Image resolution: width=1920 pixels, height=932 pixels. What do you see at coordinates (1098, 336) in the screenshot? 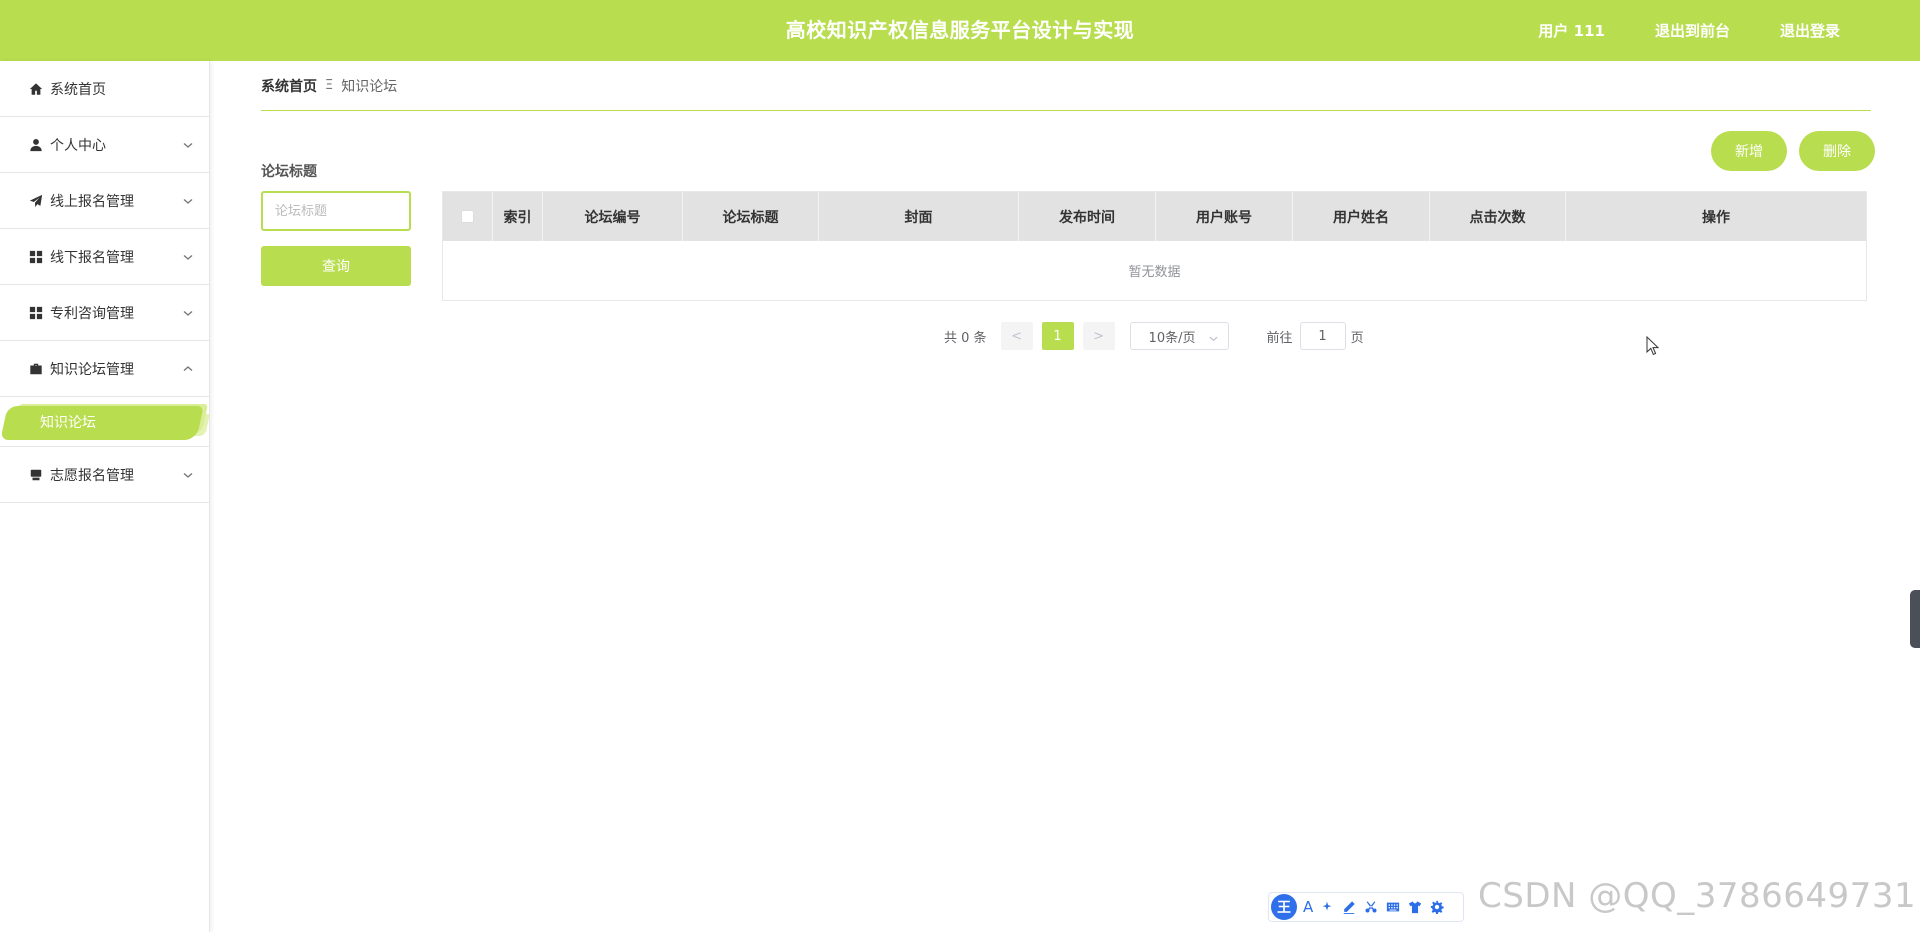
I see `next-page-button: >` at bounding box center [1098, 336].